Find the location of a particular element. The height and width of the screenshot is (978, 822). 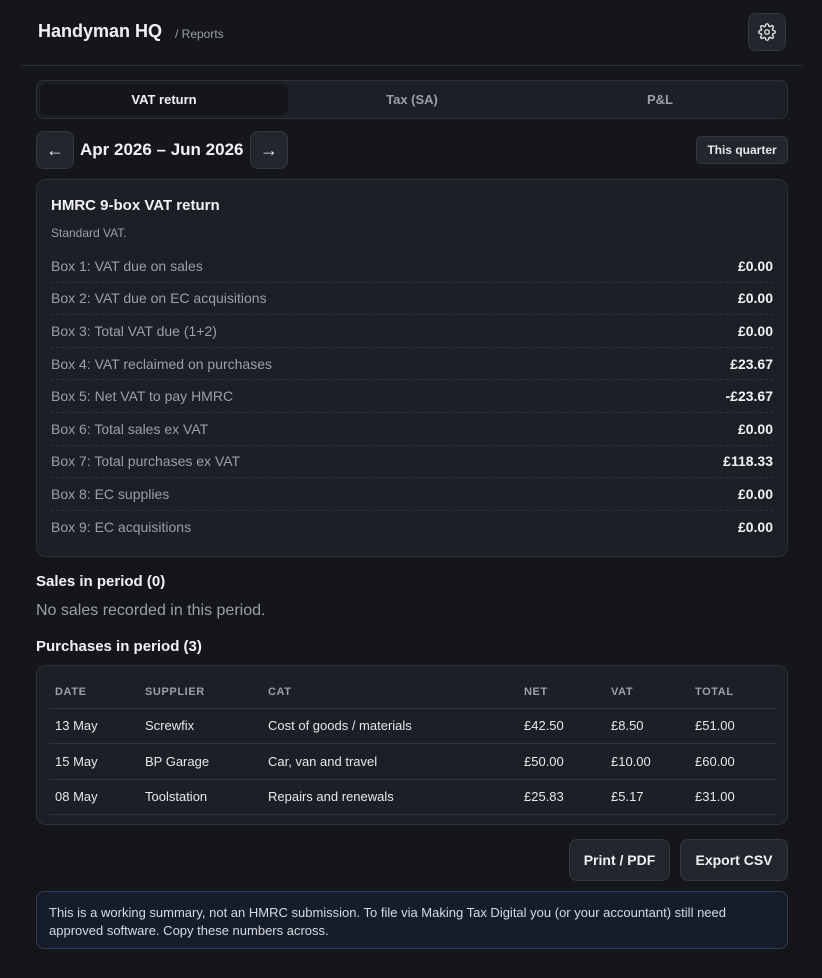

cell-vat: £10.00 is located at coordinates (647, 761).